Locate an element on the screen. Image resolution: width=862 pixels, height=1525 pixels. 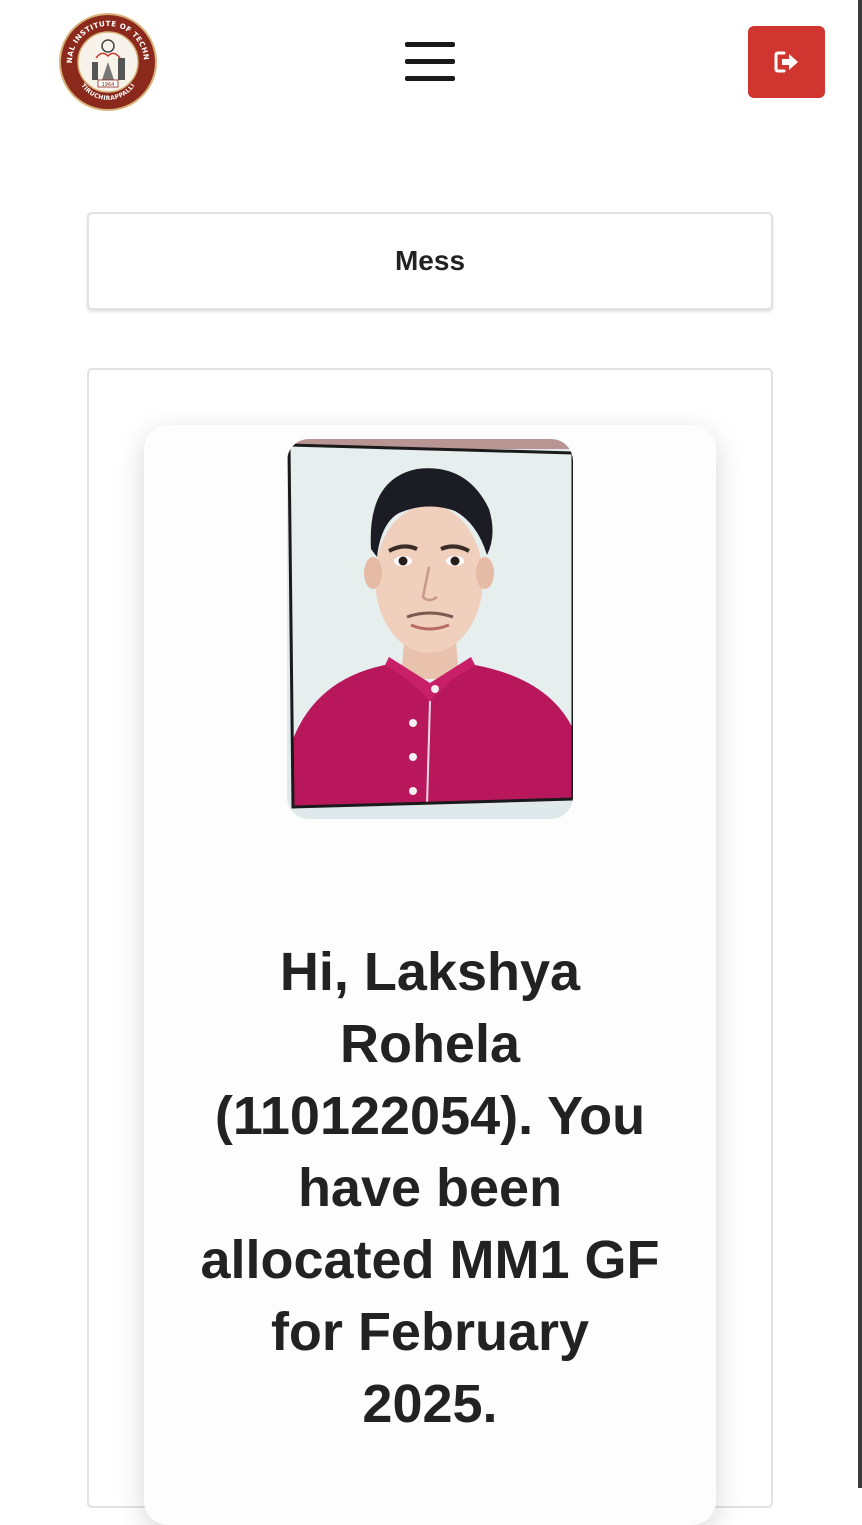
hamburger-menu-button is located at coordinates (430, 62).